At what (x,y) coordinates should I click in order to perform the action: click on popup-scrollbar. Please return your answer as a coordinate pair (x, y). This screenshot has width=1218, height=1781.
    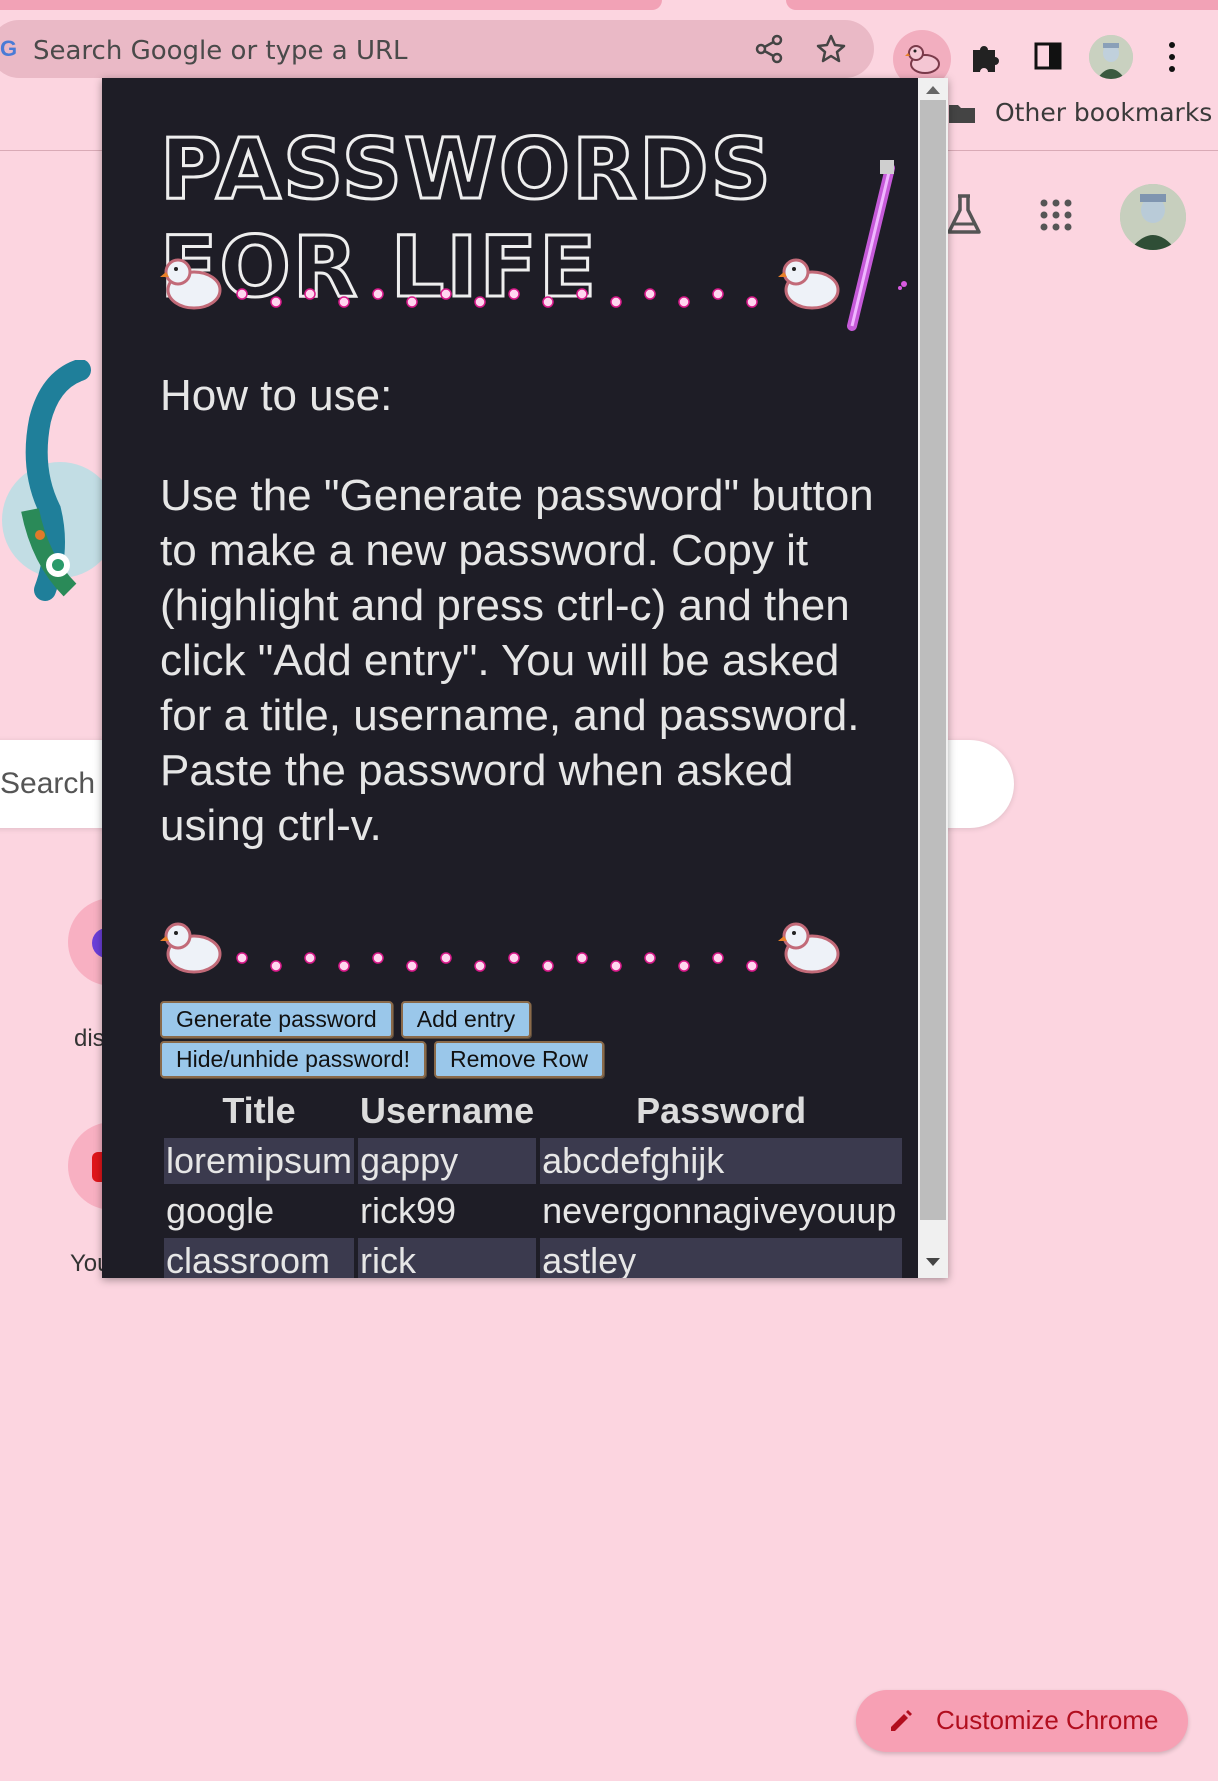
    Looking at the image, I should click on (933, 678).